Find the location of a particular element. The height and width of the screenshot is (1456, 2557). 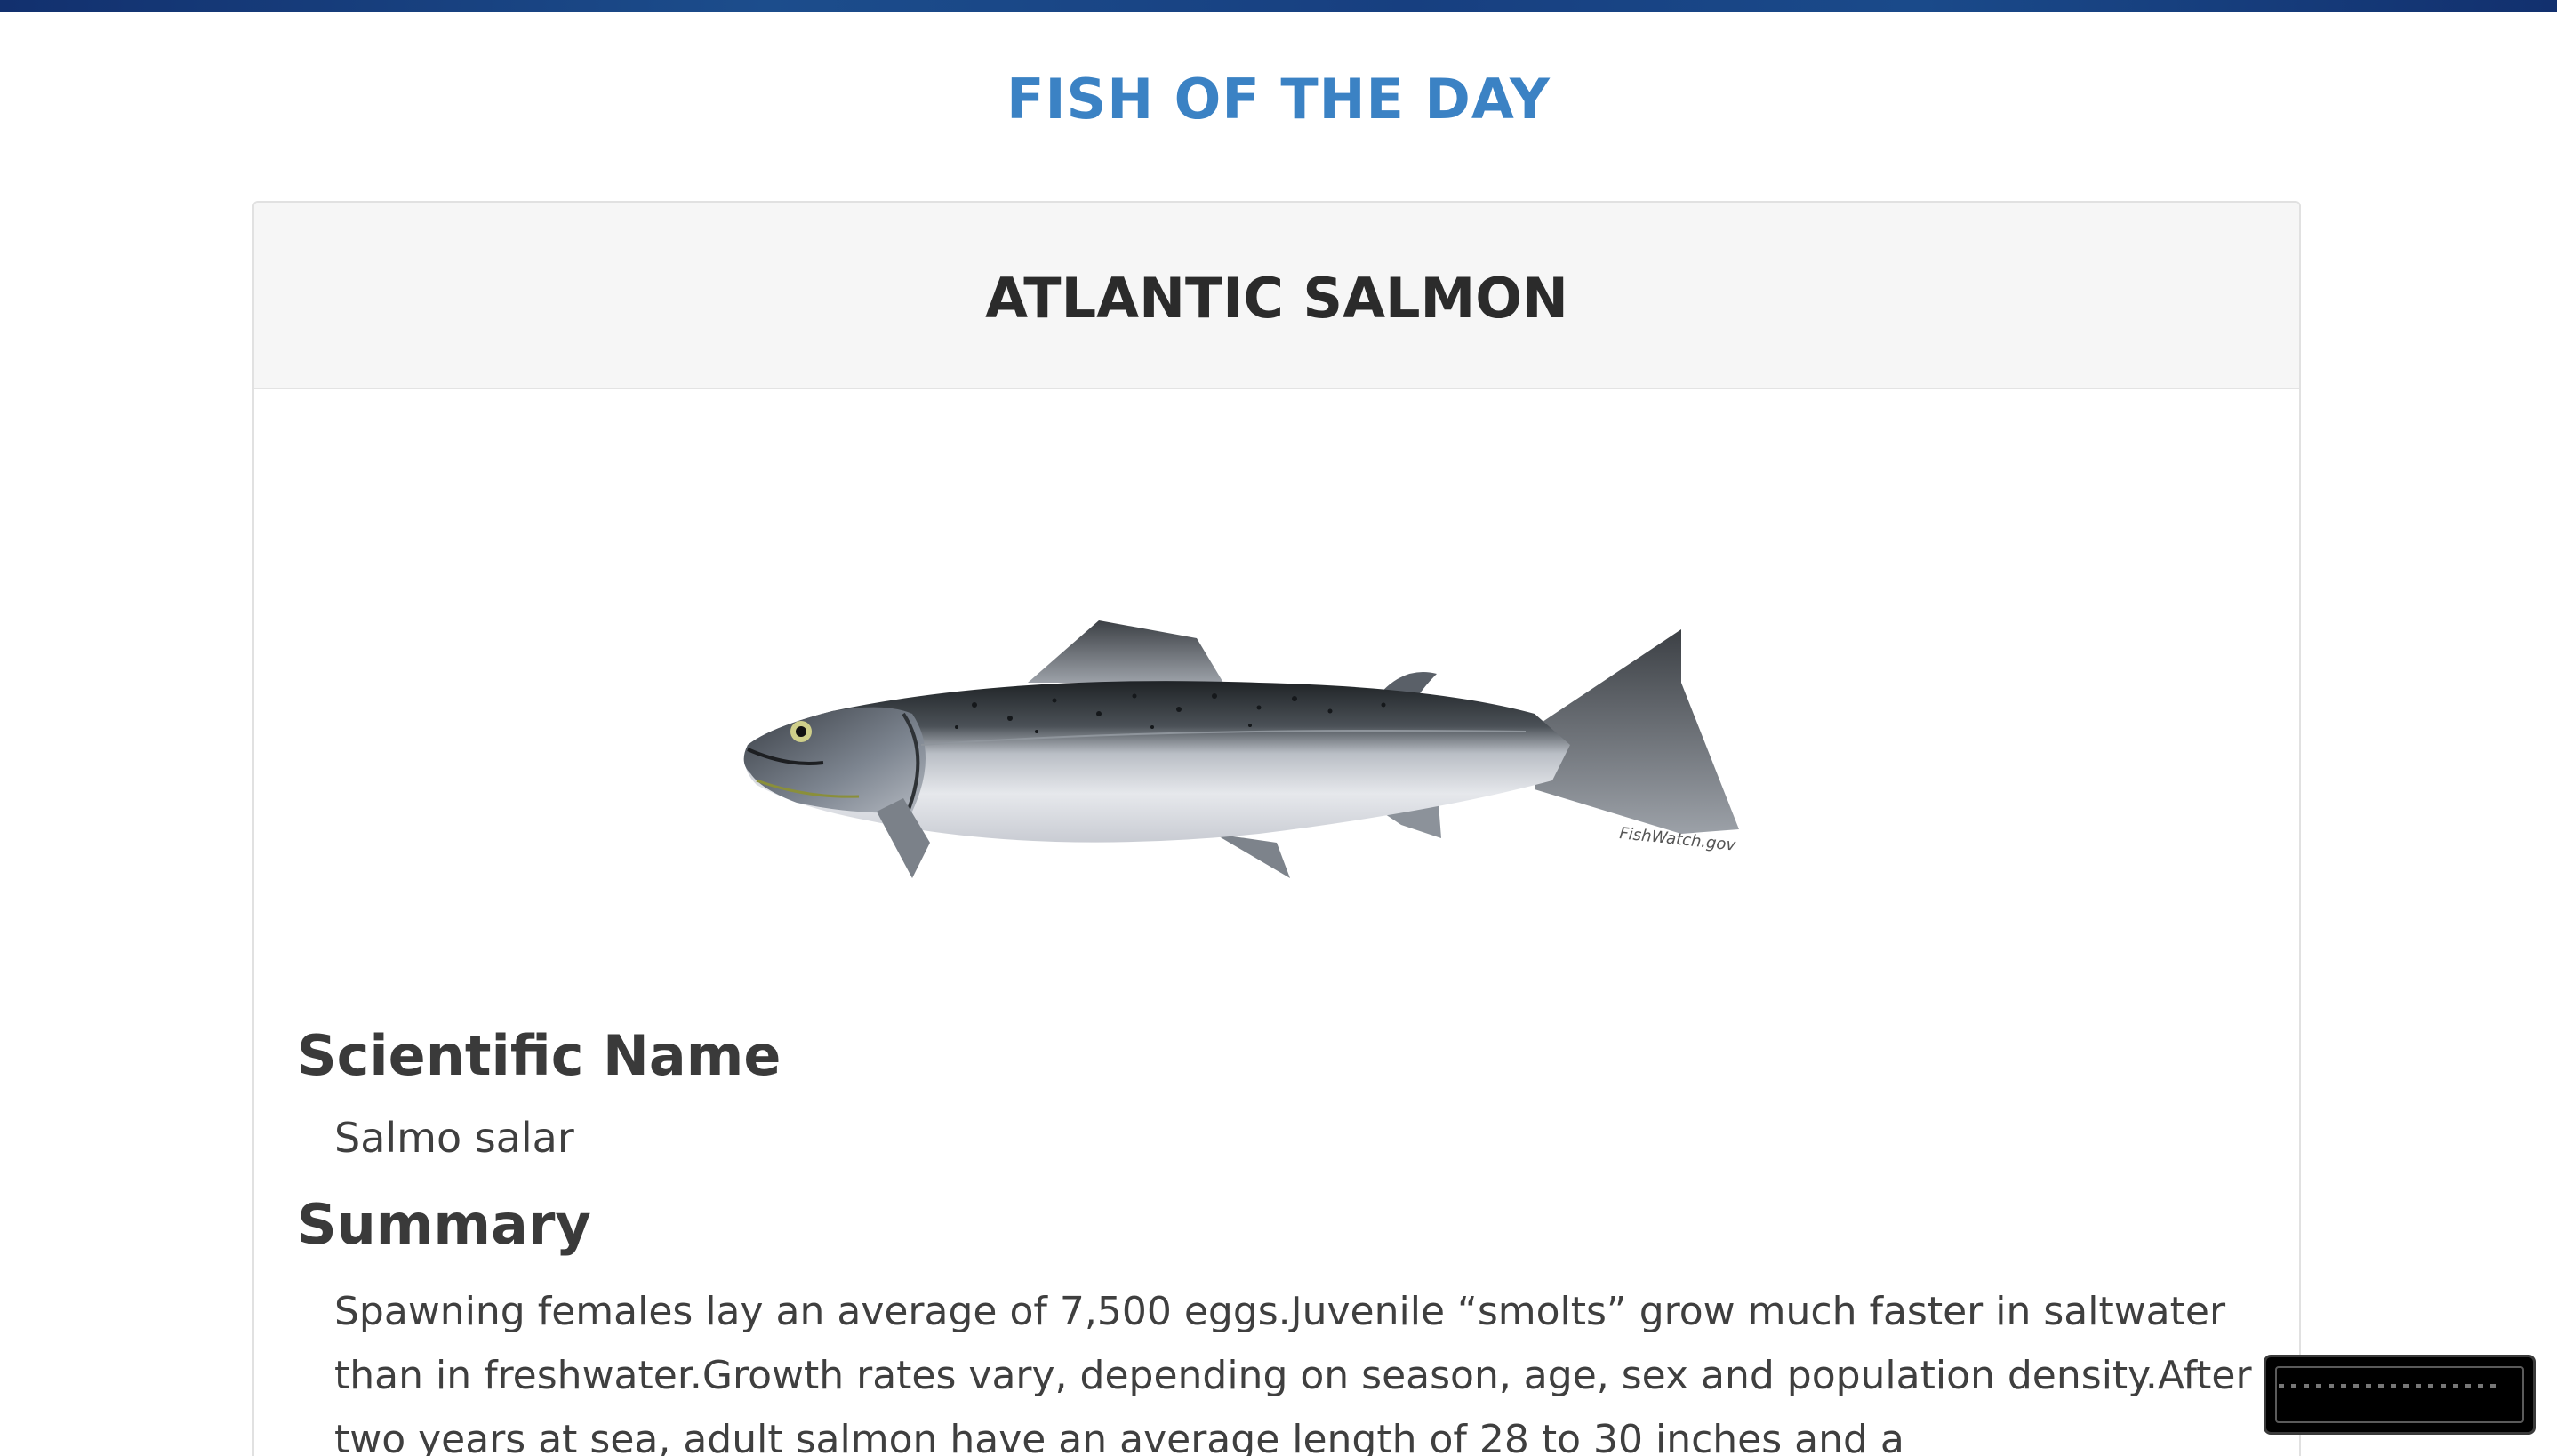

site-title: FISH OF THE DAY is located at coordinates (1278, 99).